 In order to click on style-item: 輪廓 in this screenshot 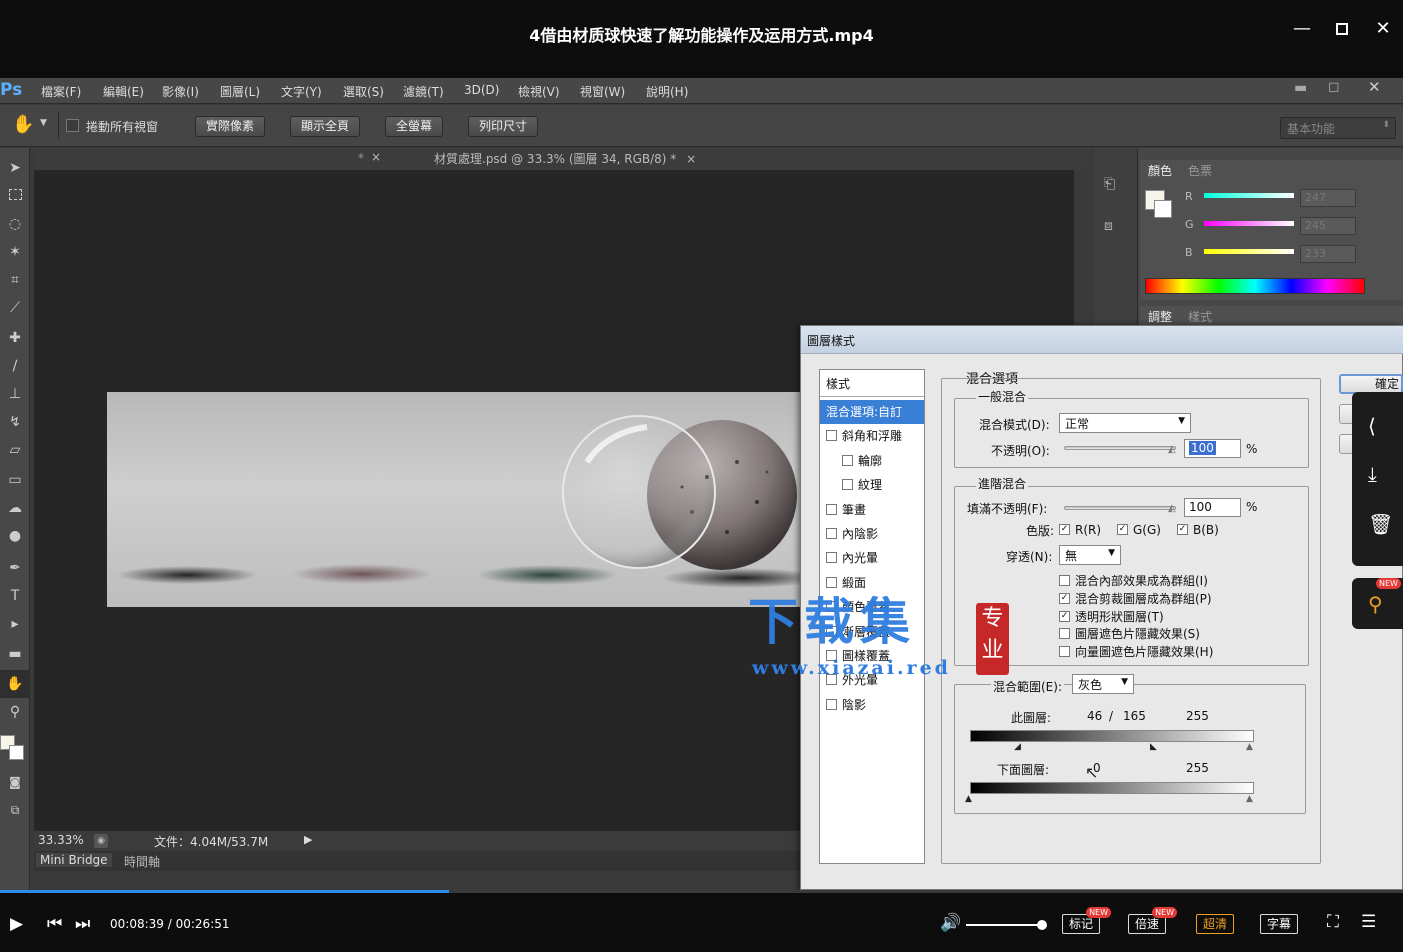, I will do `click(872, 461)`.